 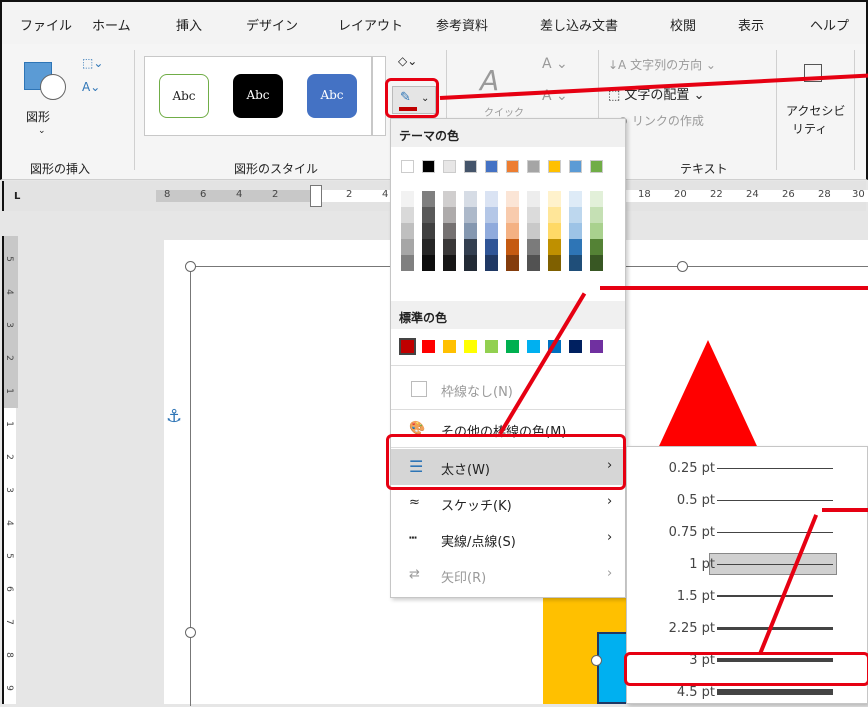 What do you see at coordinates (579, 24) in the screenshot?
I see `tab-mailings: 差し込み文書` at bounding box center [579, 24].